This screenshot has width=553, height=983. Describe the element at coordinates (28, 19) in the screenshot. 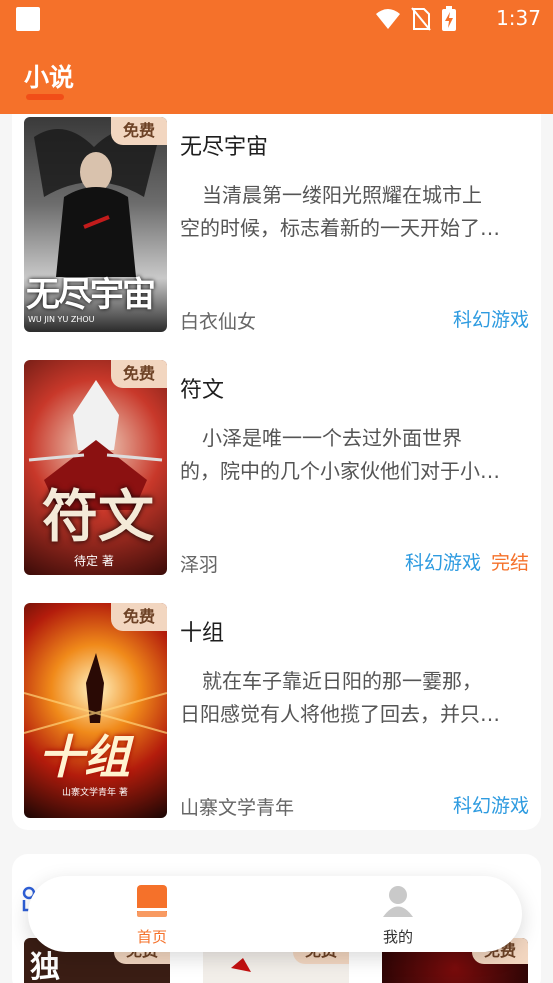

I see `app-square-icon` at that location.